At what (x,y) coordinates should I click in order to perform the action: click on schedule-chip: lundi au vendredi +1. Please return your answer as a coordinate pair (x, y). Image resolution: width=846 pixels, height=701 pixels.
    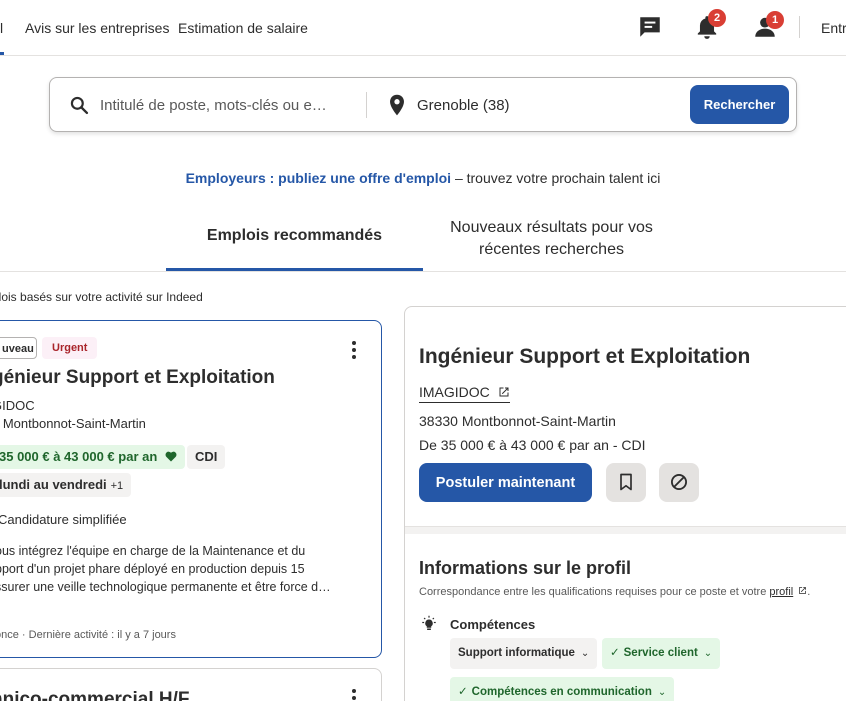
    Looking at the image, I should click on (66, 485).